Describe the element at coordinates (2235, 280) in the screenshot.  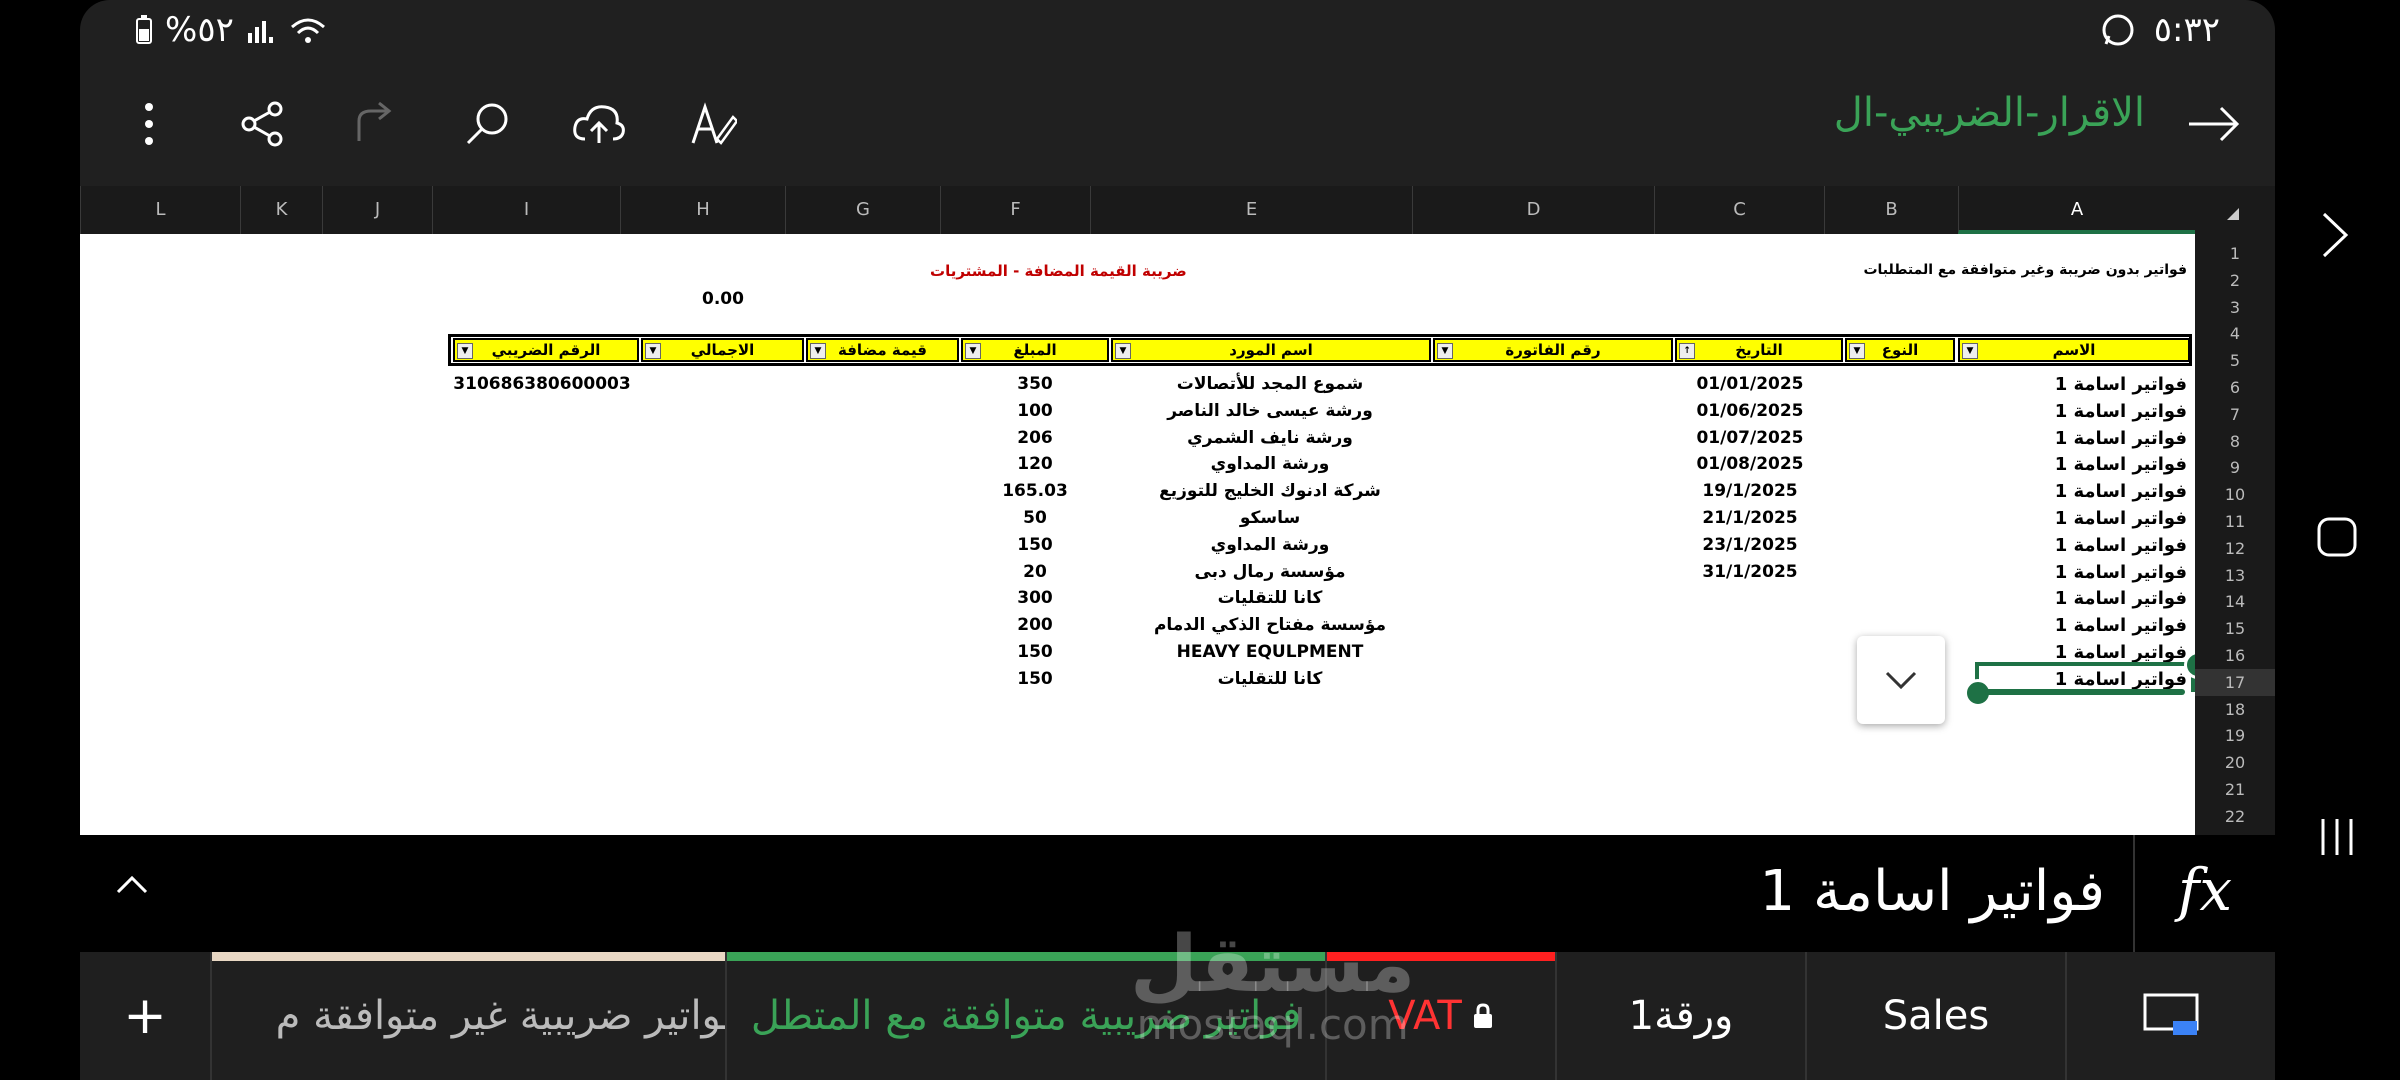
I see `row-number: 2` at that location.